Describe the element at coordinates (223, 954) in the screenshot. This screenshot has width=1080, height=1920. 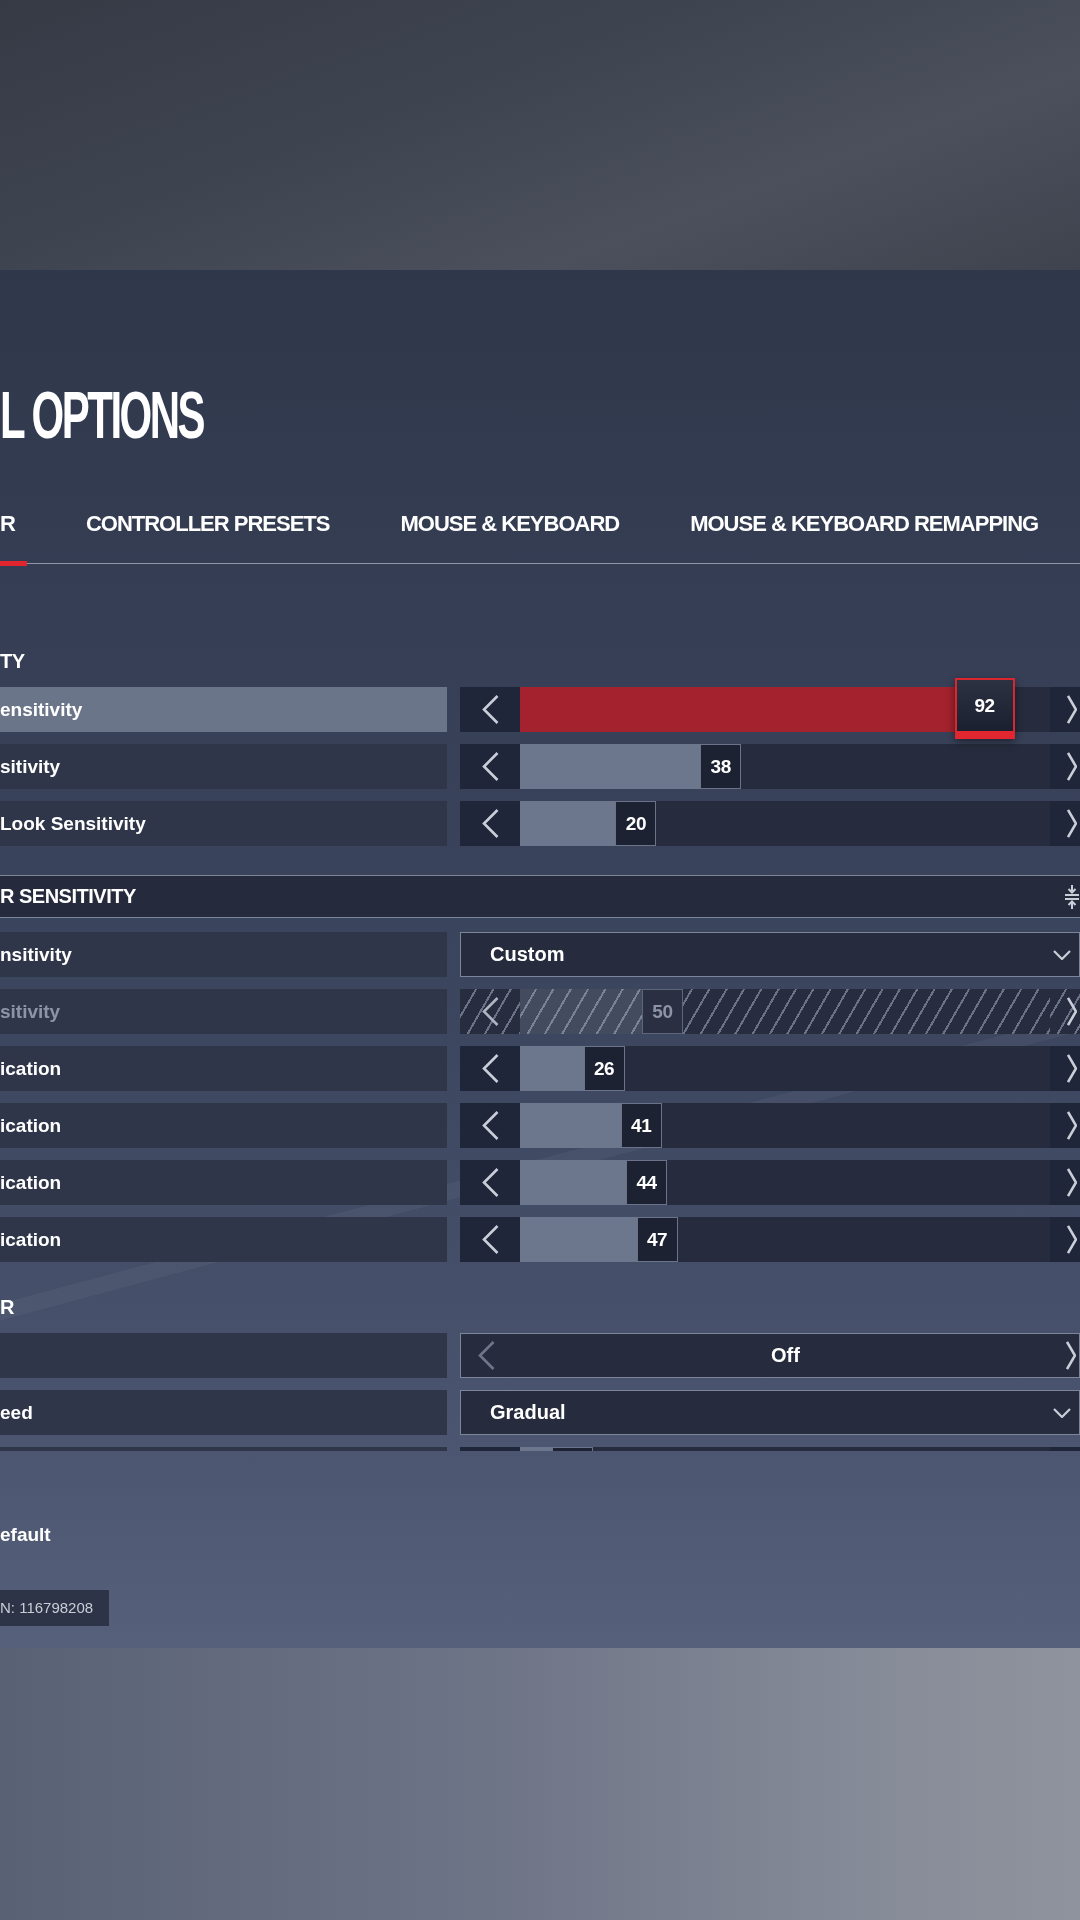
I see `setting-label: nsitivity` at that location.